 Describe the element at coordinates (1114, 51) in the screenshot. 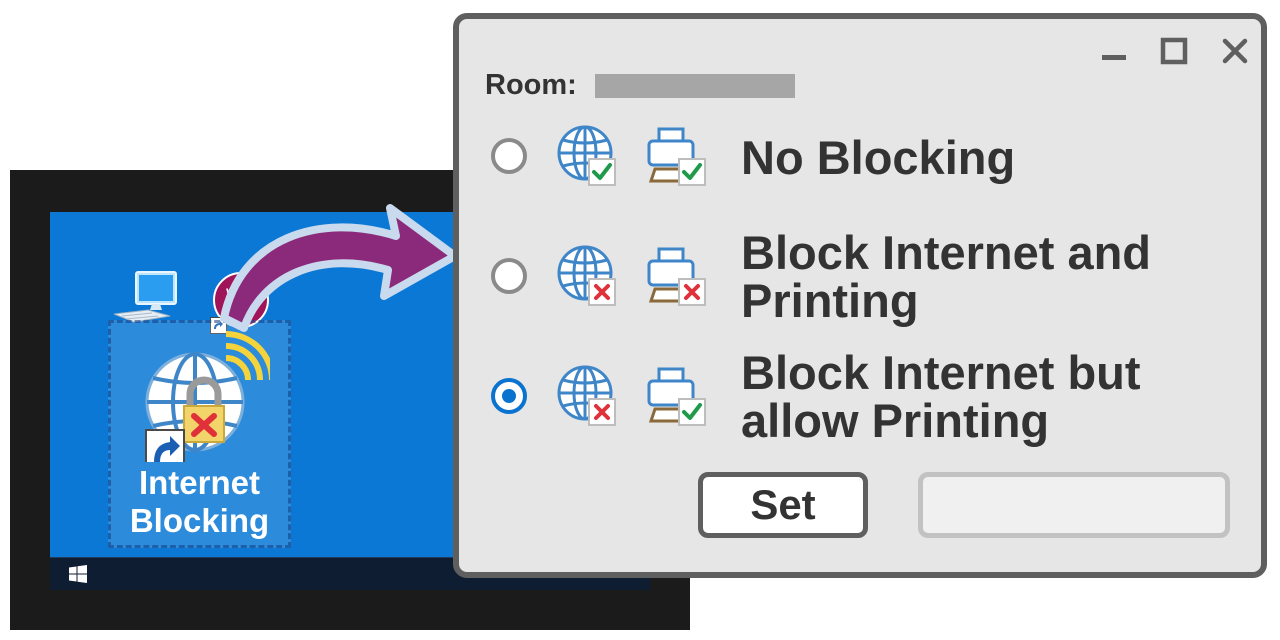

I see `minimize-icon` at that location.